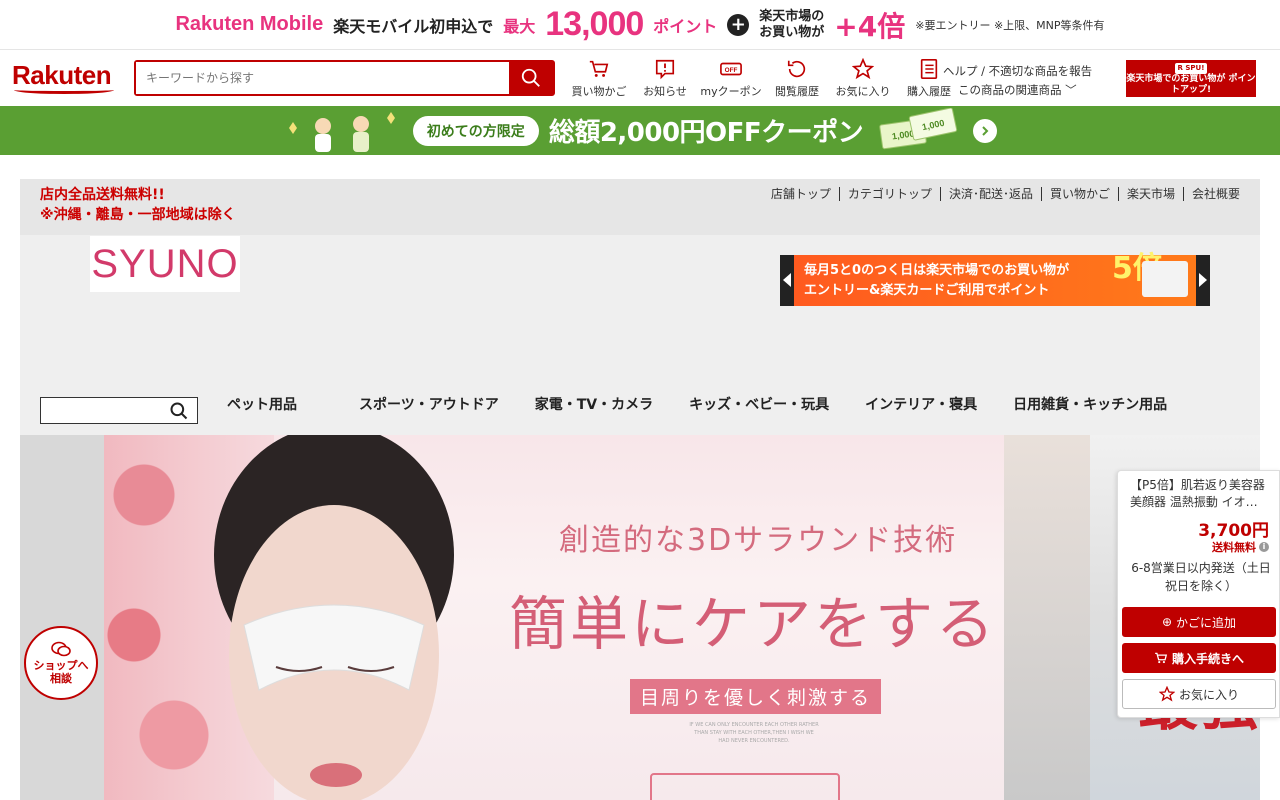  Describe the element at coordinates (706, 133) in the screenshot. I see `coupon-text: 総額2,000円OFFクーポン` at that location.